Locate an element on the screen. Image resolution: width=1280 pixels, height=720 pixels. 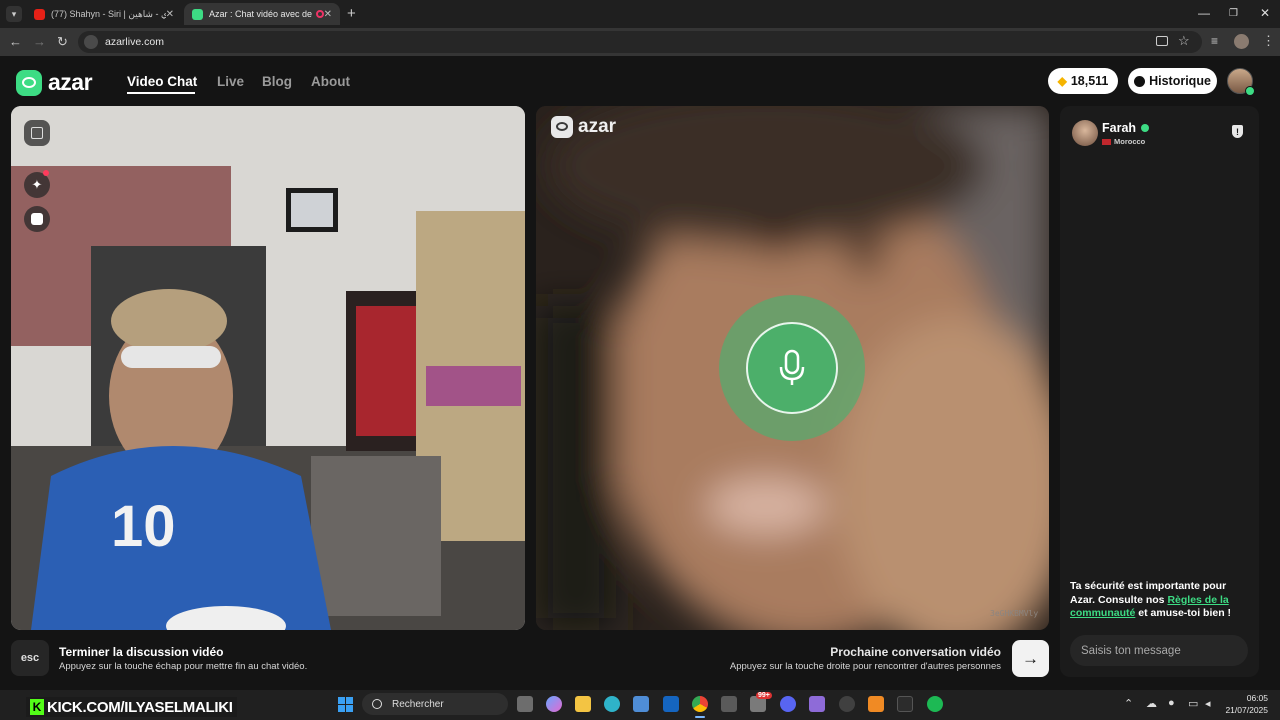
windows-start-icon is located at coordinates (345, 704).